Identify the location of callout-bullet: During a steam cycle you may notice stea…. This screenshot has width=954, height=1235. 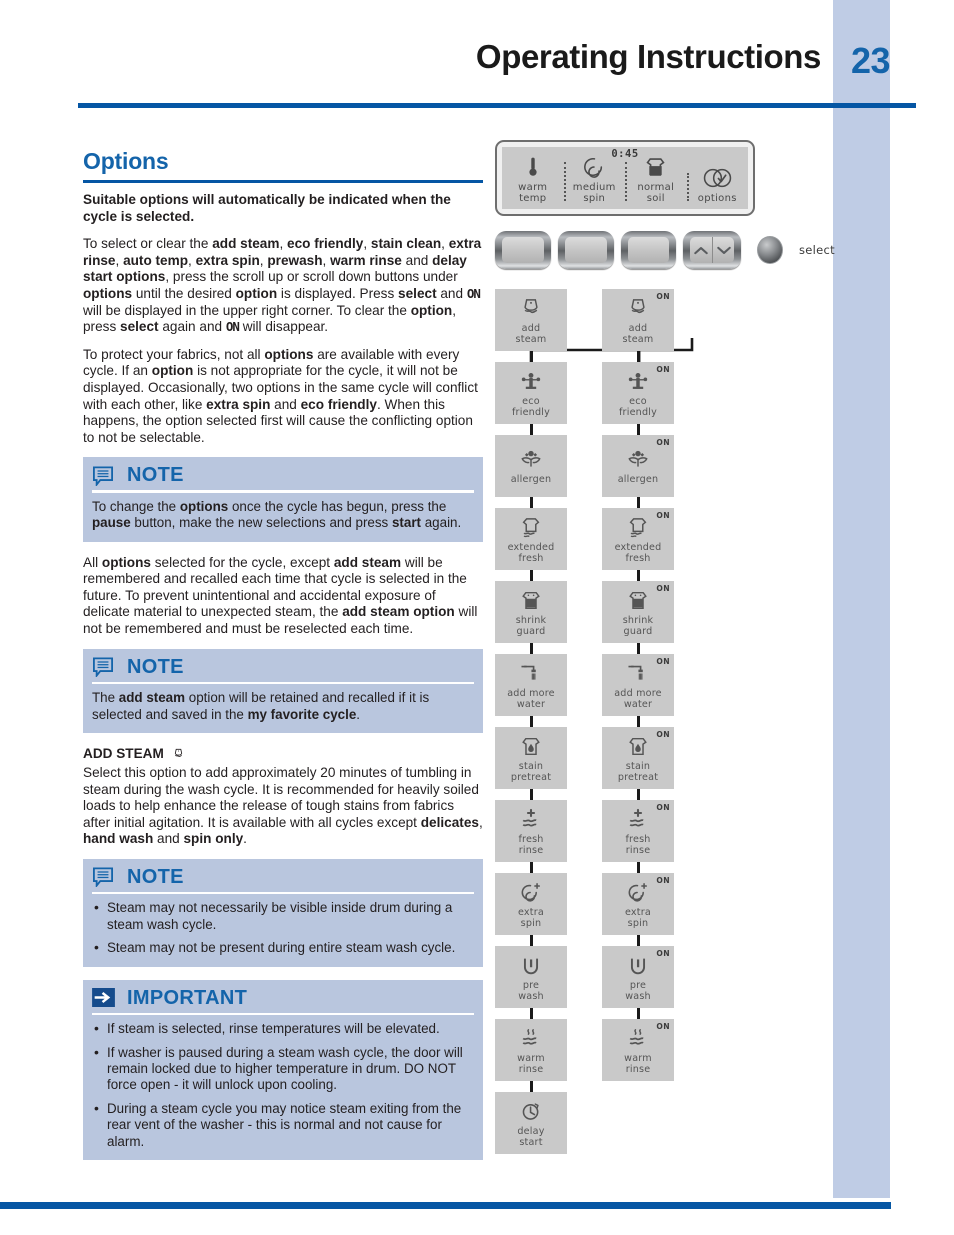
(283, 1125).